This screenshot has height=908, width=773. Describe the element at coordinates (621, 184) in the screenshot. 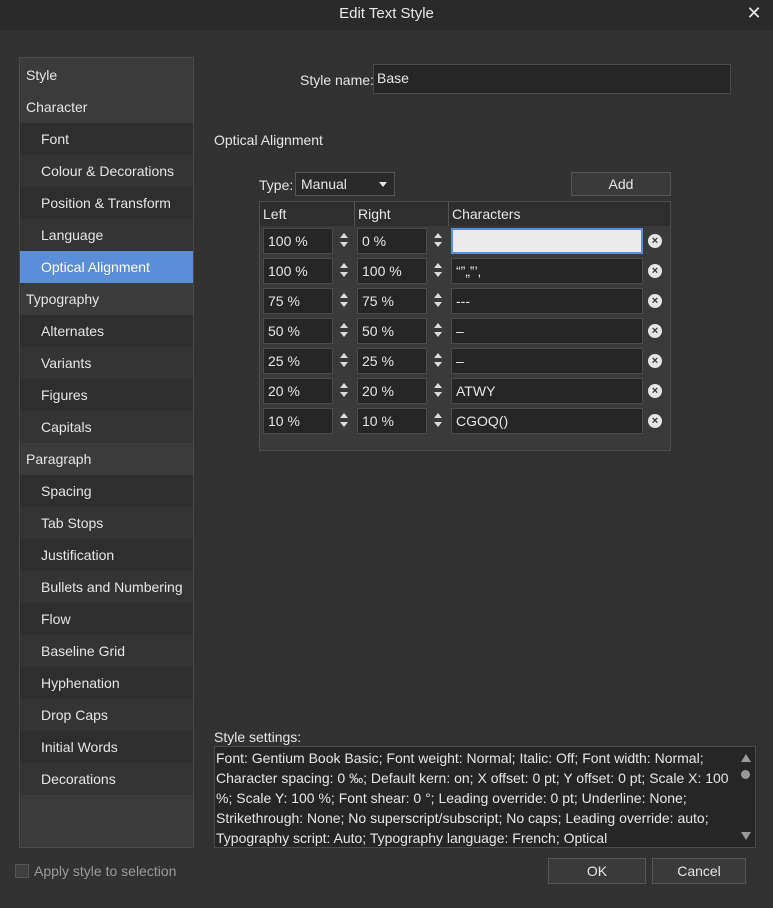

I see `add-button: Add` at that location.